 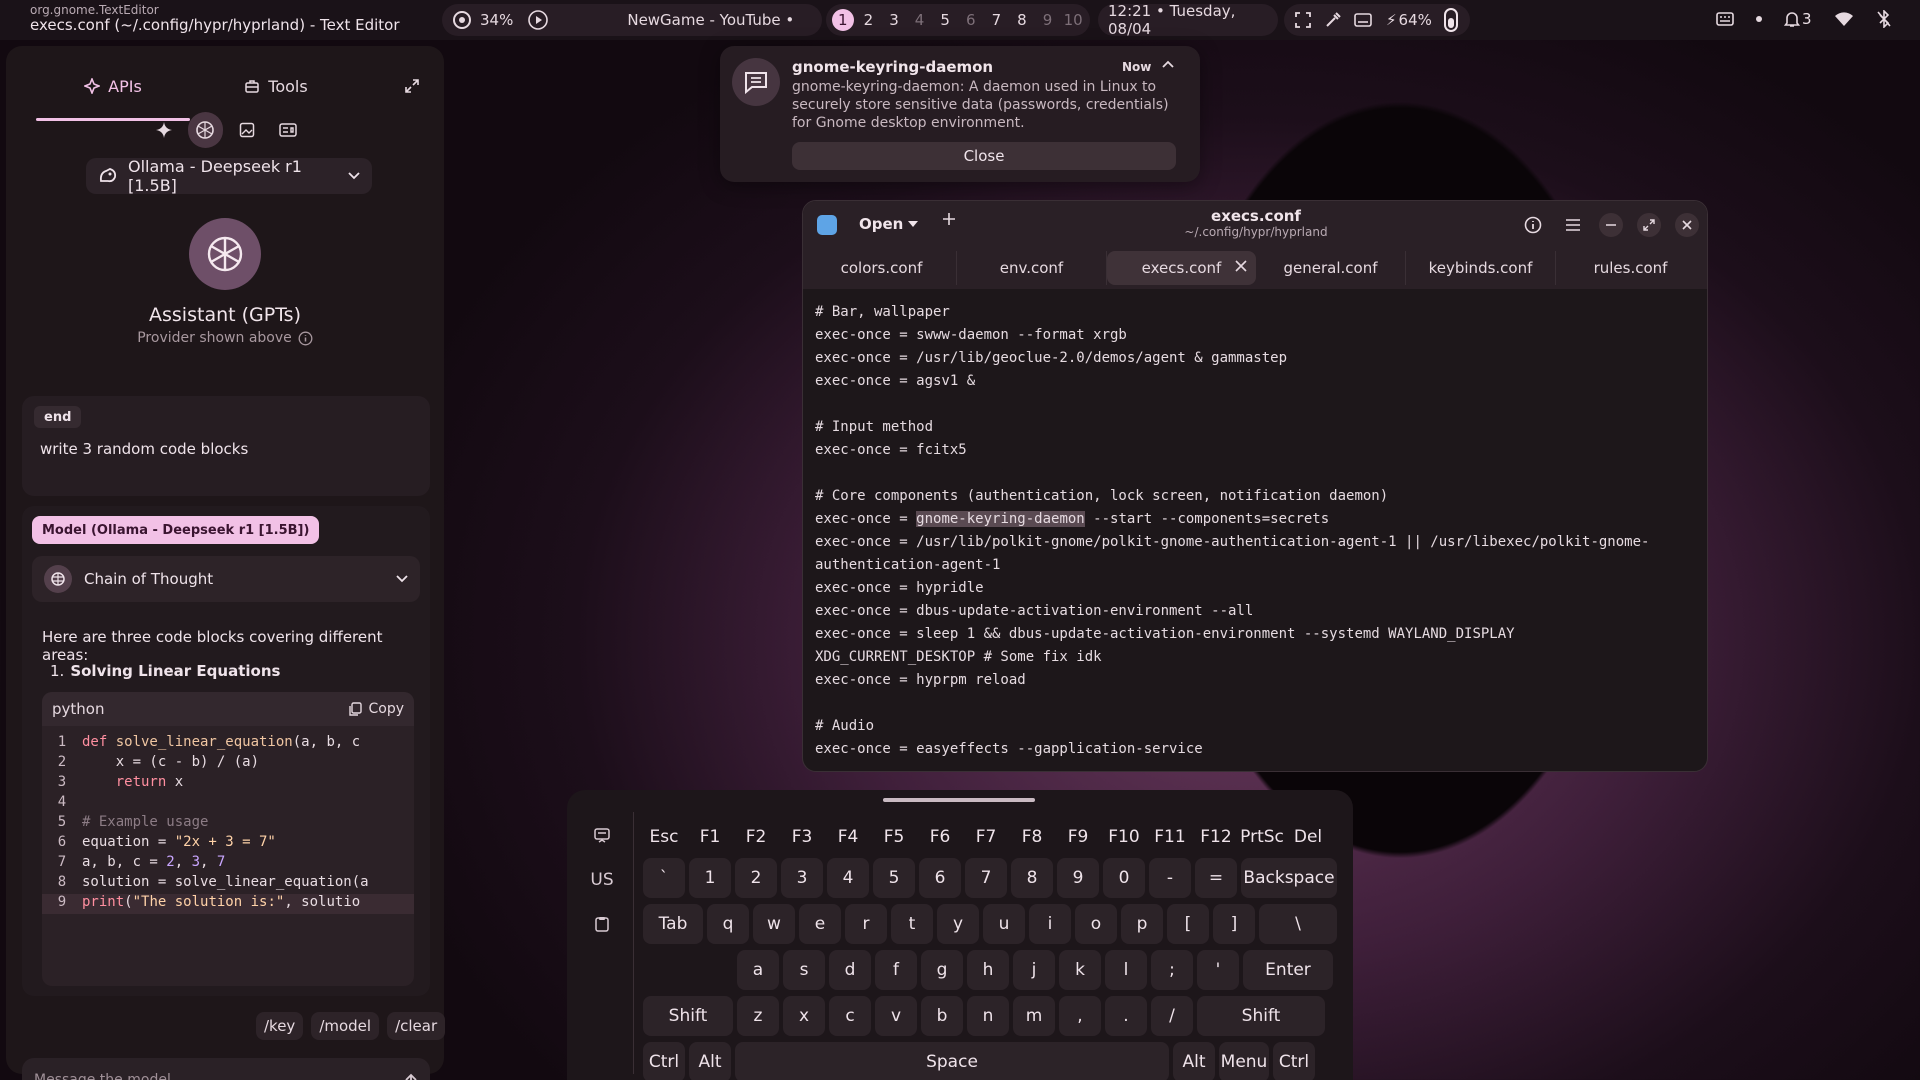 What do you see at coordinates (804, 970) in the screenshot?
I see `key: s` at bounding box center [804, 970].